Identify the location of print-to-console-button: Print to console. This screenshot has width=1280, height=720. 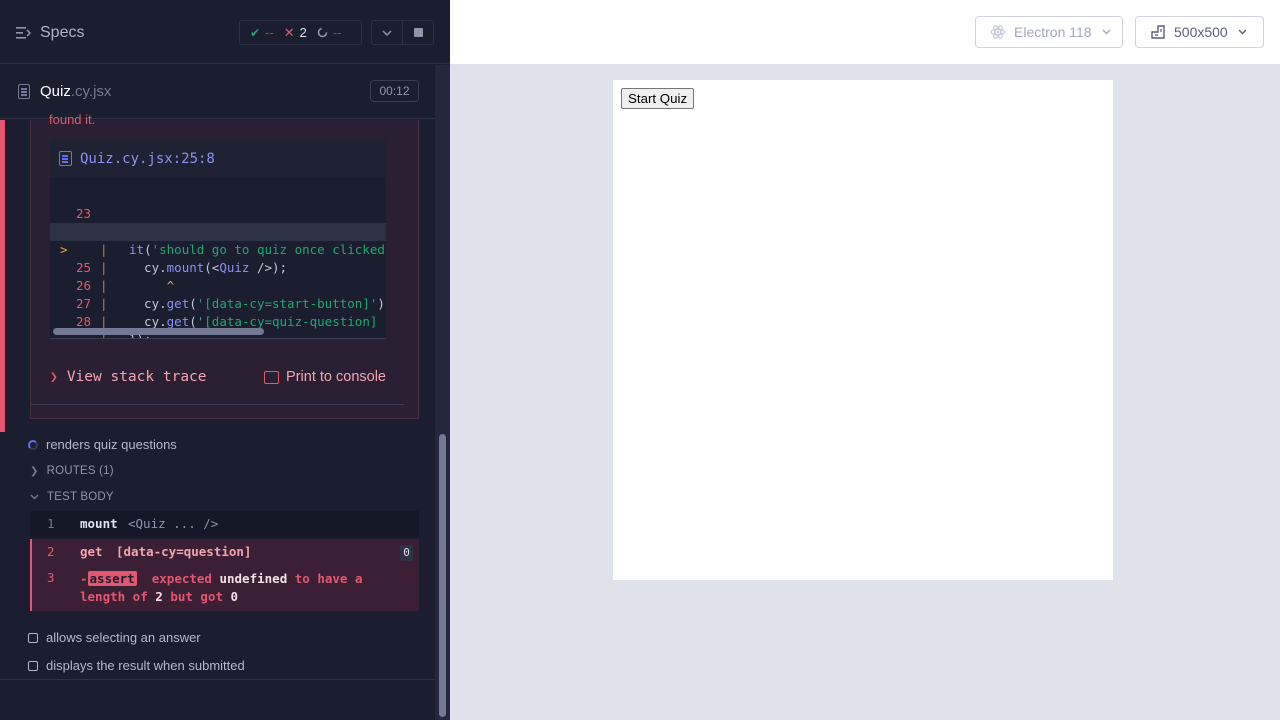
(325, 377).